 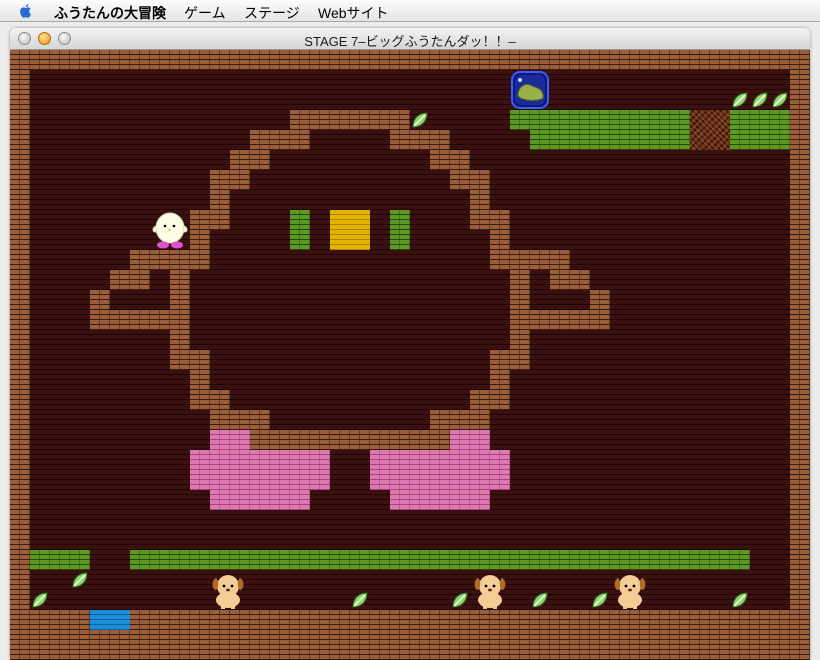 I want to click on menu-game: ゲーム, so click(x=205, y=13).